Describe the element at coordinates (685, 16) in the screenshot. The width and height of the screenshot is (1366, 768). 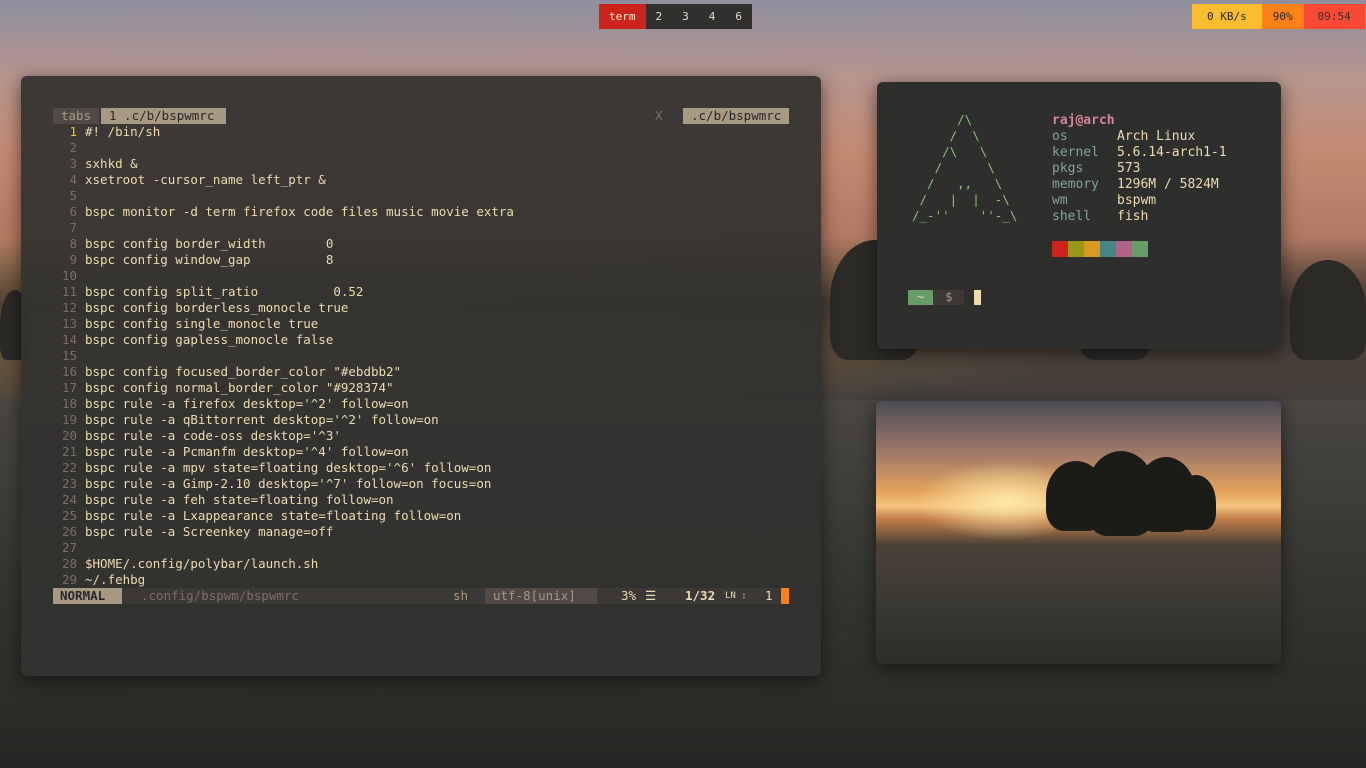
I see `workspace-3: 3` at that location.